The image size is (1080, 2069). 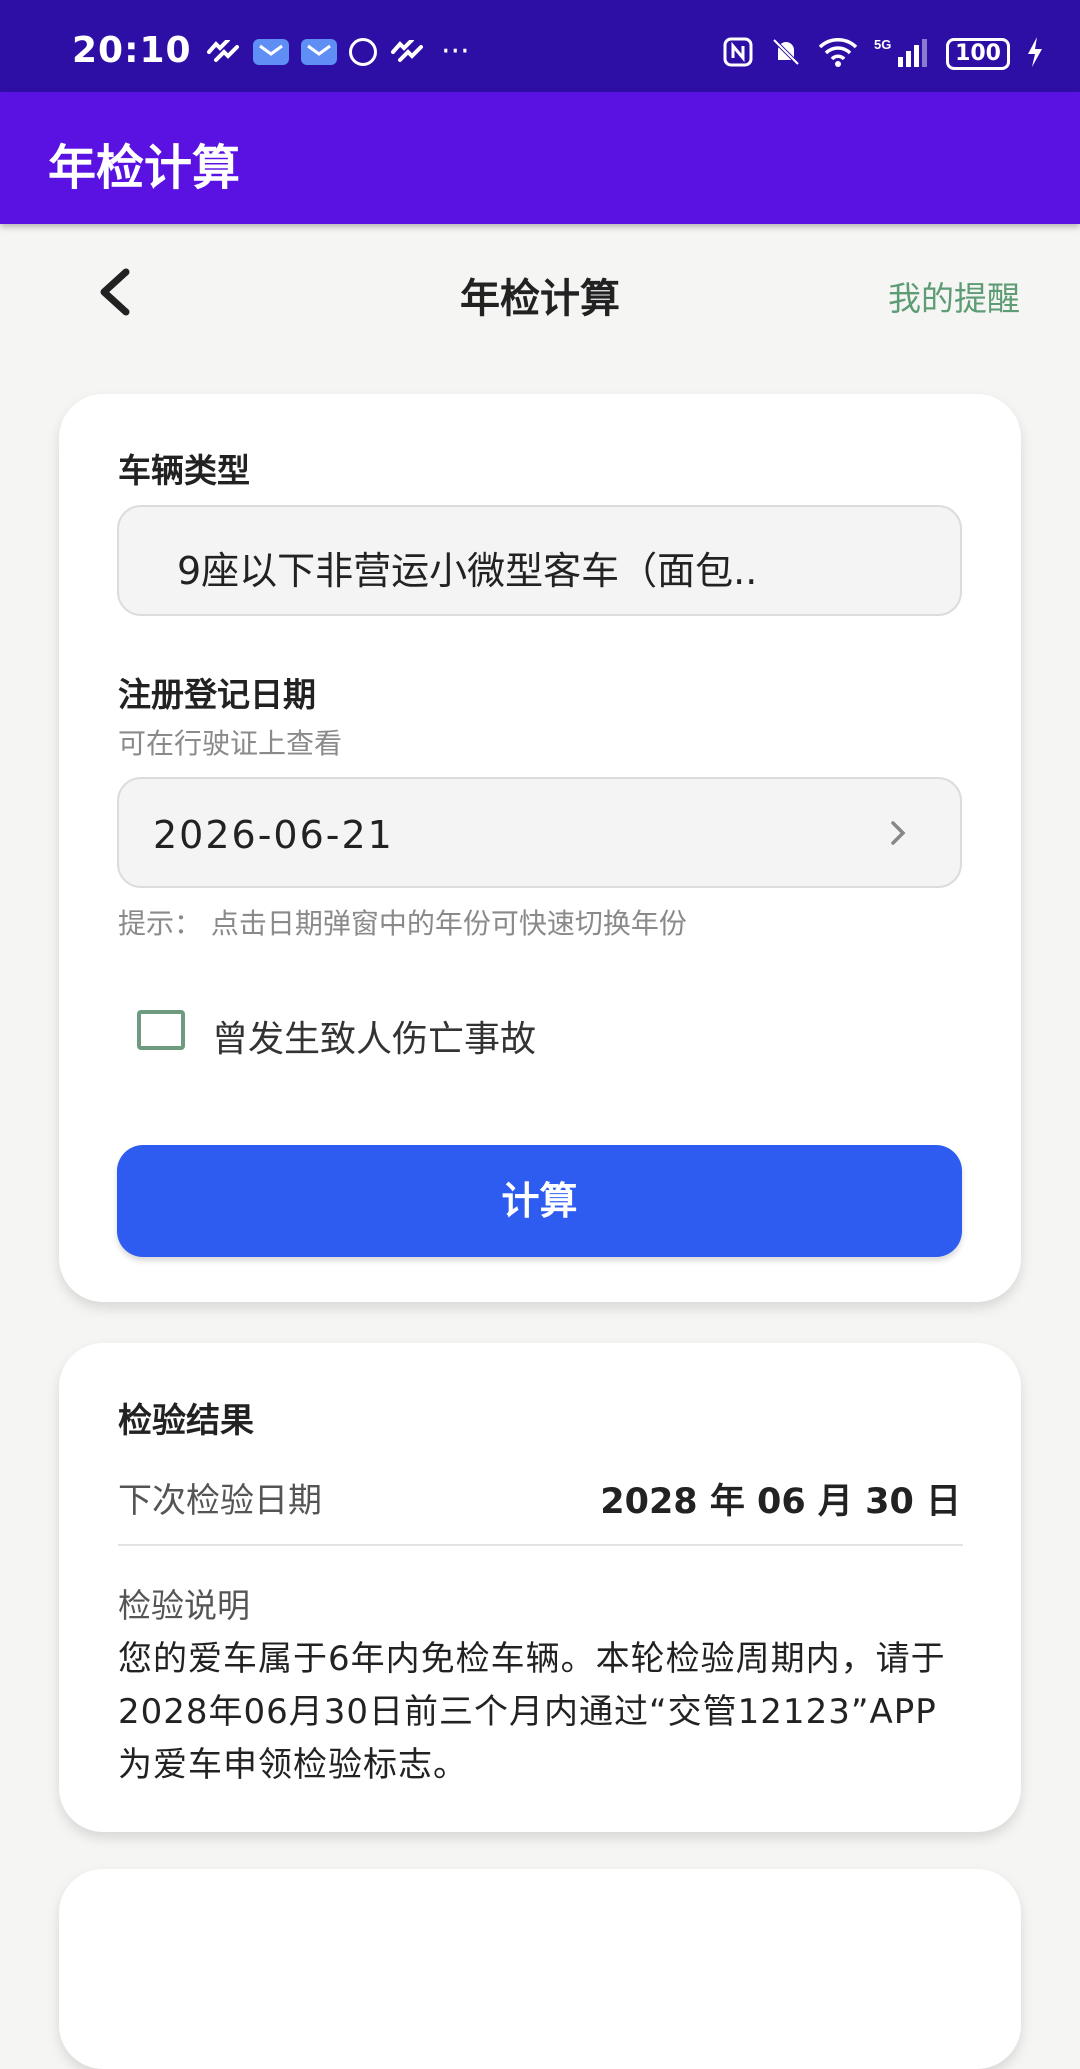 What do you see at coordinates (374, 1036) in the screenshot?
I see `accident-checkbox-label: 曾发生致人伤亡事故` at bounding box center [374, 1036].